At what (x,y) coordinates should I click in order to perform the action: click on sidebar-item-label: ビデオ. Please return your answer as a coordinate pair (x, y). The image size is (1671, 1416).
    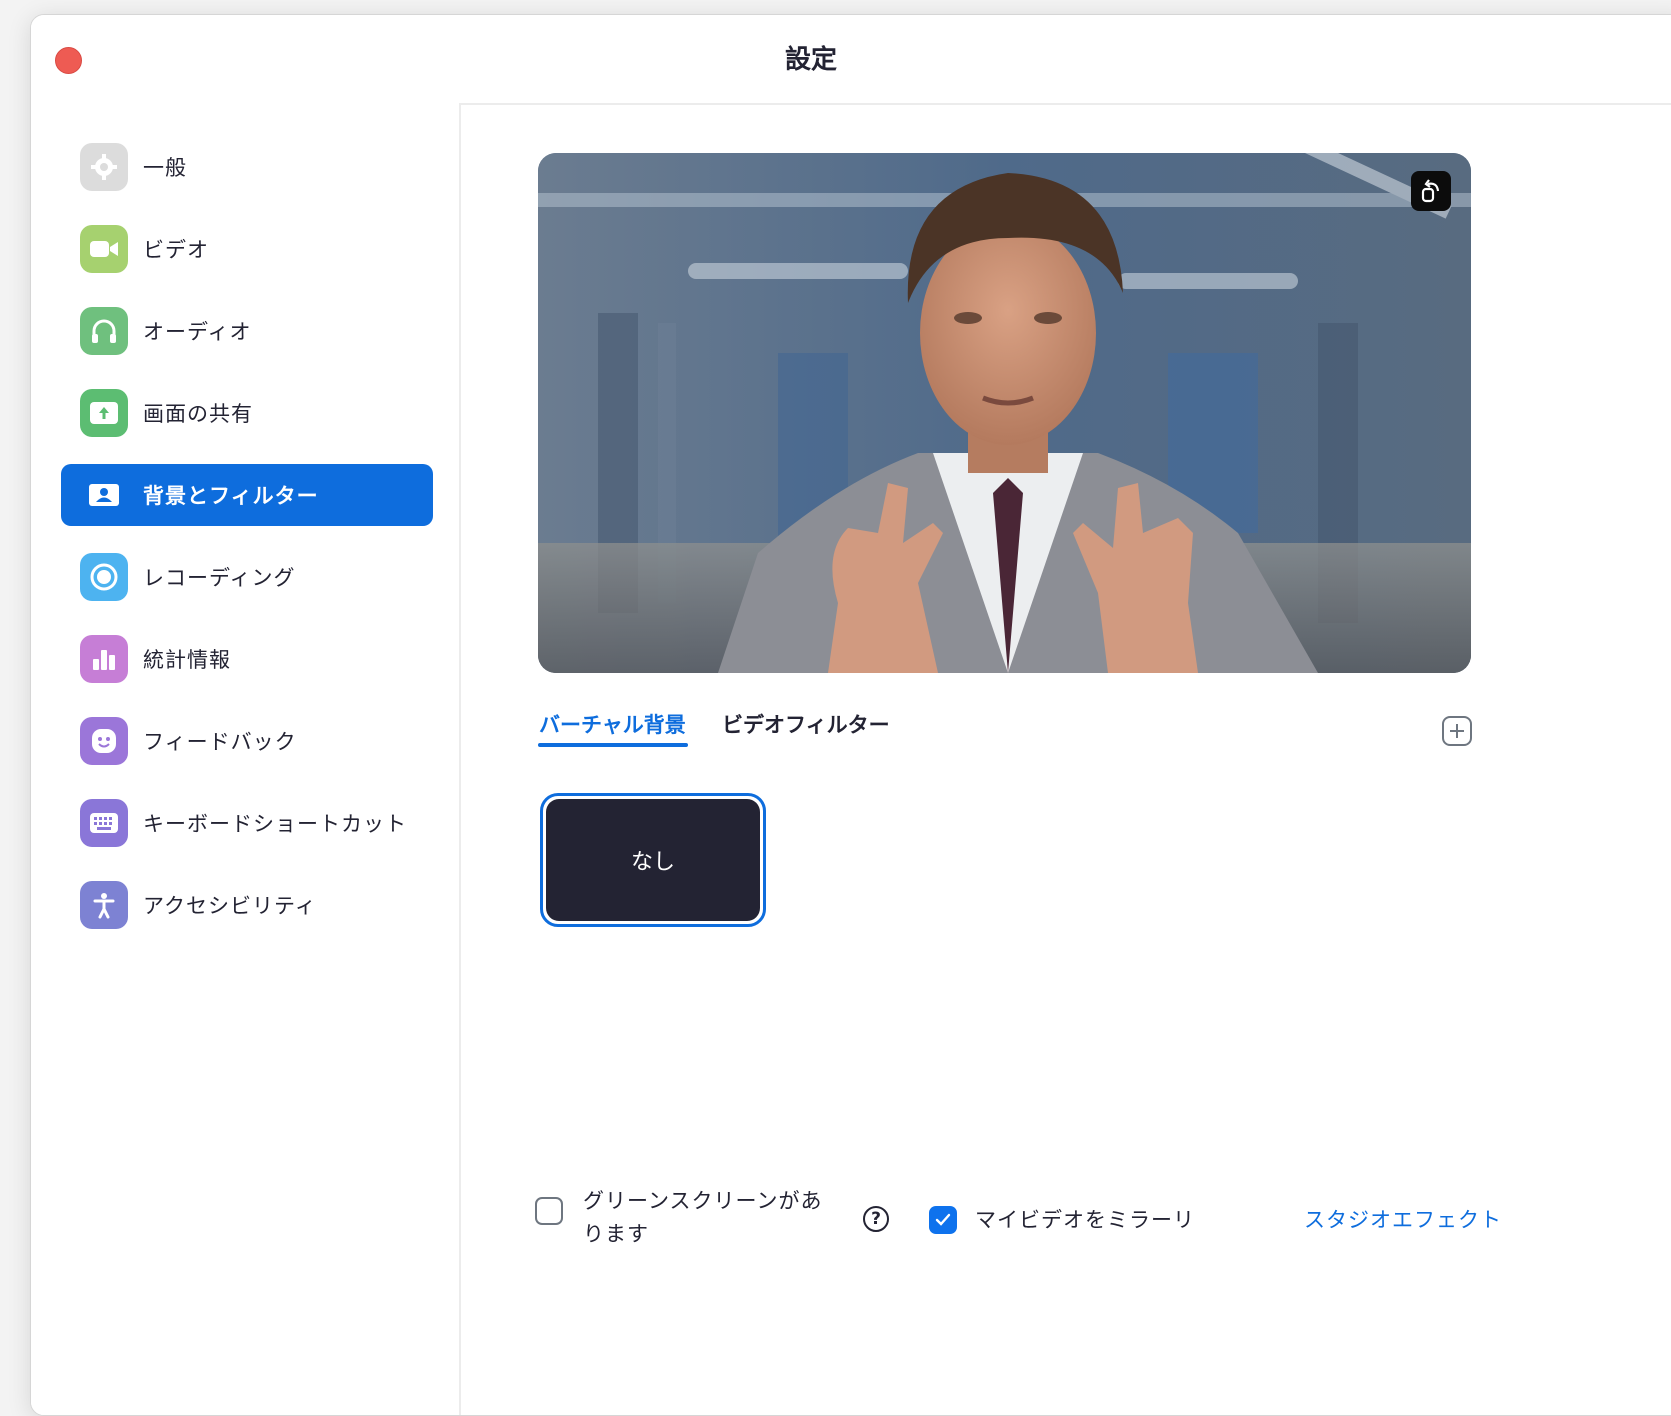
    Looking at the image, I should click on (176, 250).